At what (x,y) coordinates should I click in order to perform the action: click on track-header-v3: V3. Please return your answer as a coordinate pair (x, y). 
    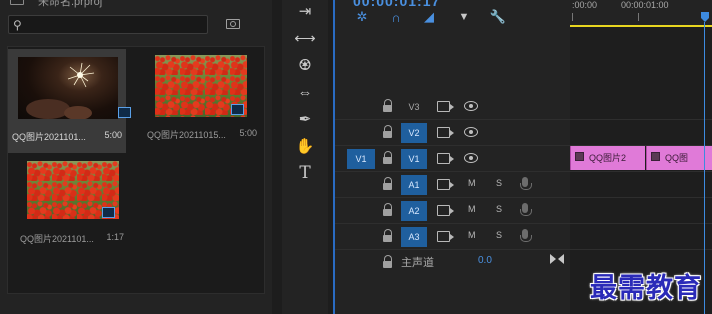
    Looking at the image, I should click on (452, 107).